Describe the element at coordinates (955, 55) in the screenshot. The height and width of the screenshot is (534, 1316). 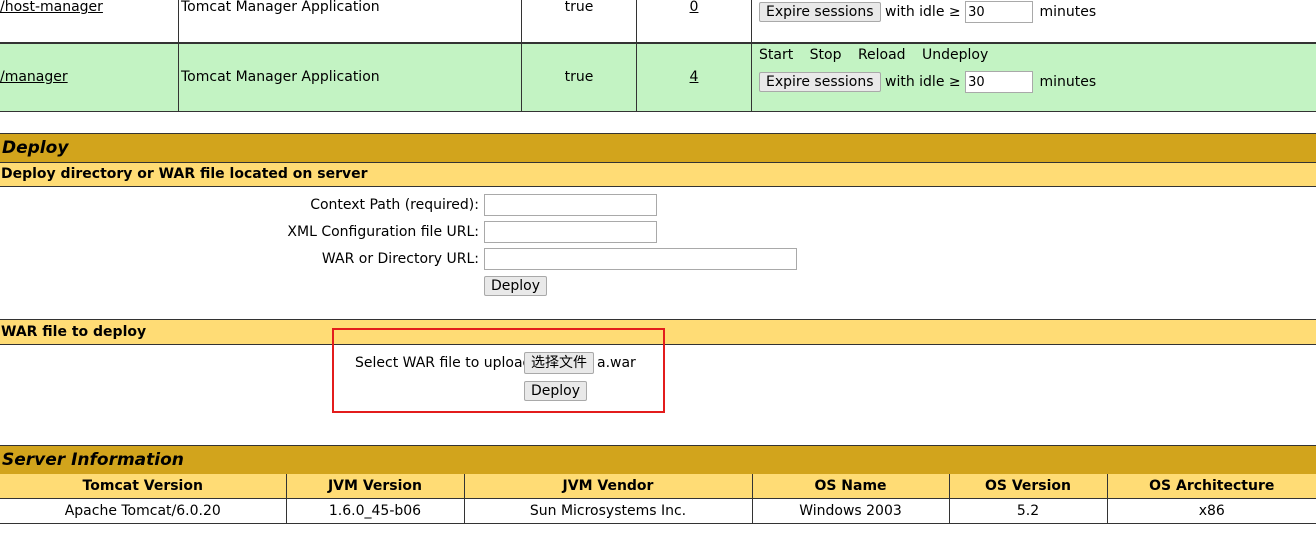
I see `undeploy-link: Undeploy` at that location.